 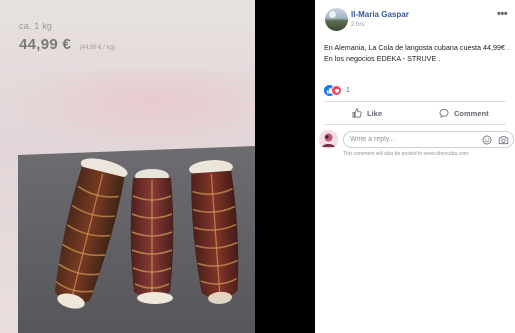 I want to click on reaction-count: 1, so click(x=348, y=90).